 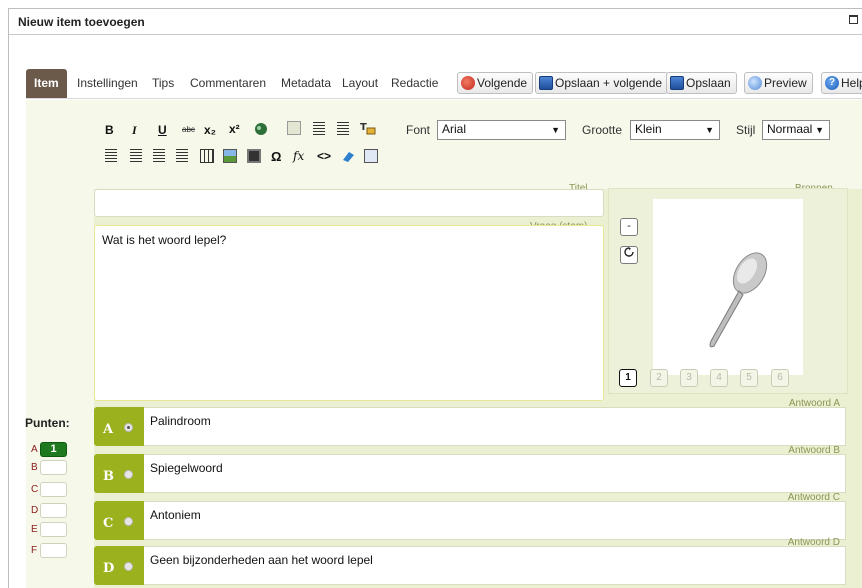 I want to click on next-button: Volgende, so click(x=495, y=83).